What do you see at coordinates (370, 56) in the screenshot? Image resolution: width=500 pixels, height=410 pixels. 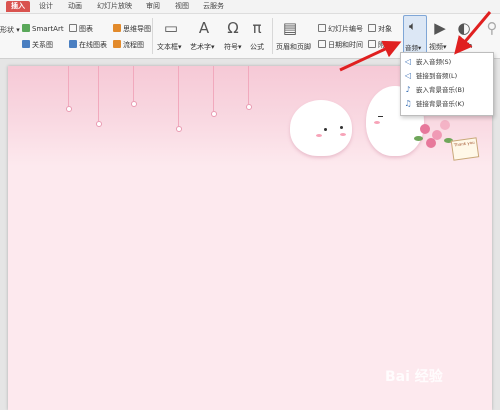 I see `arrow-to-audio-button` at bounding box center [370, 56].